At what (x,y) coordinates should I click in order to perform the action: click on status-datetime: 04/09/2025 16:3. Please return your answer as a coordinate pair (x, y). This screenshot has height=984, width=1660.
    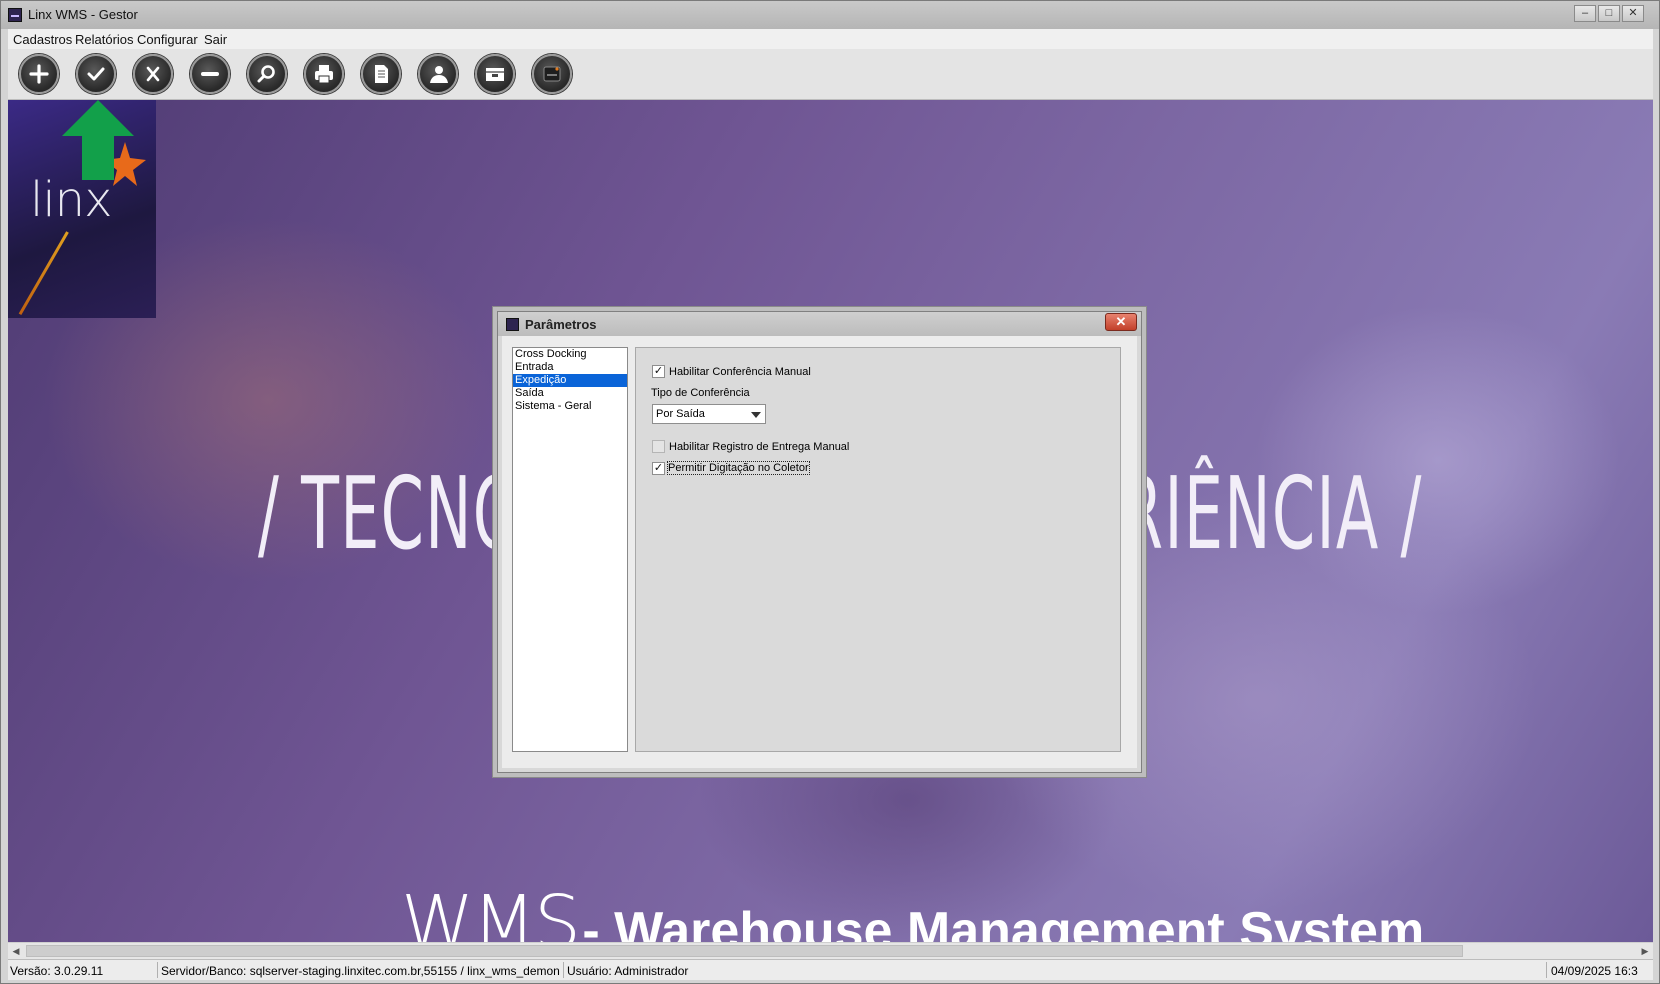
    Looking at the image, I should click on (1594, 971).